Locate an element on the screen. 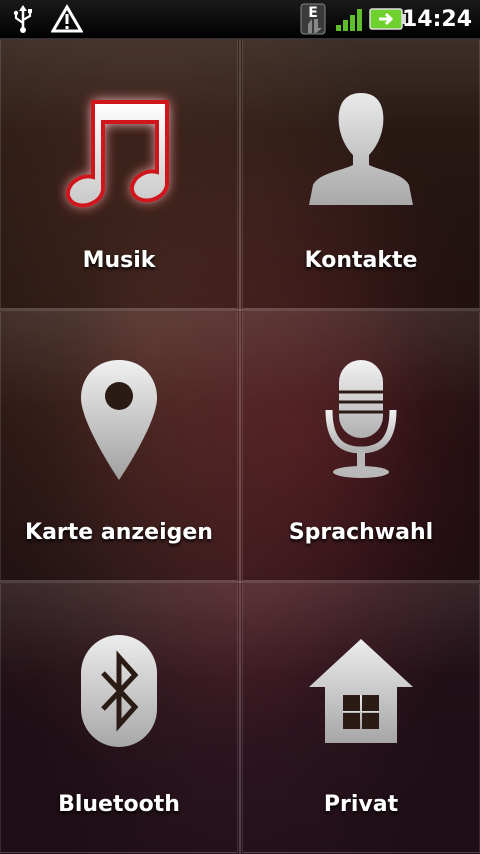 The height and width of the screenshot is (854, 480). microphone-icon is located at coordinates (361, 422).